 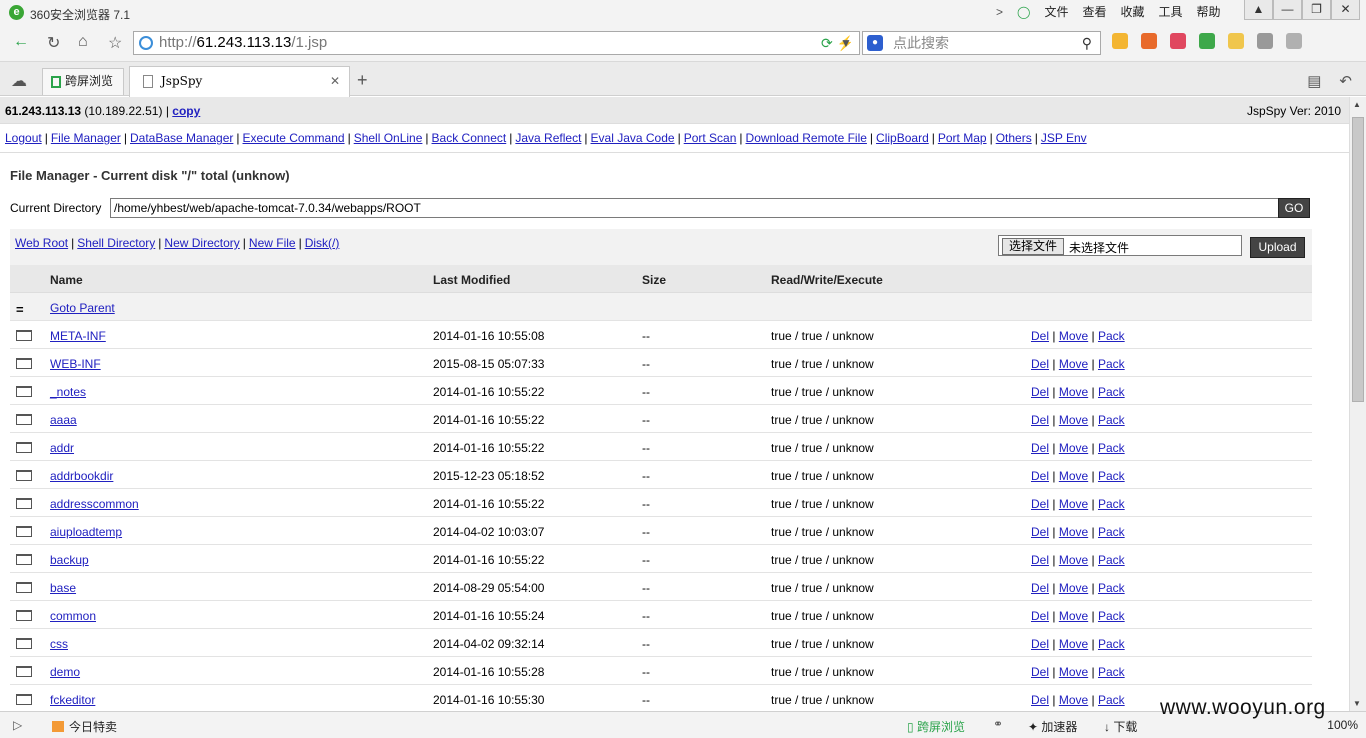 What do you see at coordinates (83, 81) in the screenshot?
I see `tab-split-browse: 跨屏浏览` at bounding box center [83, 81].